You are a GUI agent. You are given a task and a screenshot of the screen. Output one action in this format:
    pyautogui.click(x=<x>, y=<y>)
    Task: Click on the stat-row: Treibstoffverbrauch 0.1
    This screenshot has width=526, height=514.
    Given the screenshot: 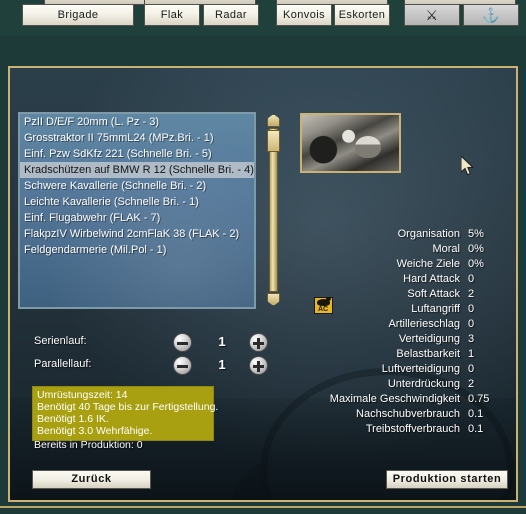 What is the action you would take?
    pyautogui.click(x=386, y=430)
    